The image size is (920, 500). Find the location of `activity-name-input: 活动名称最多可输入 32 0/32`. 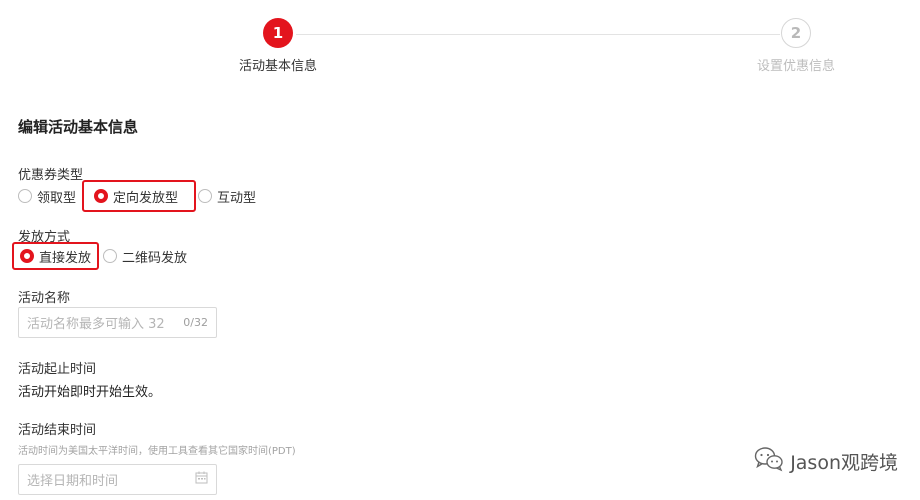

activity-name-input: 活动名称最多可输入 32 0/32 is located at coordinates (117, 322).